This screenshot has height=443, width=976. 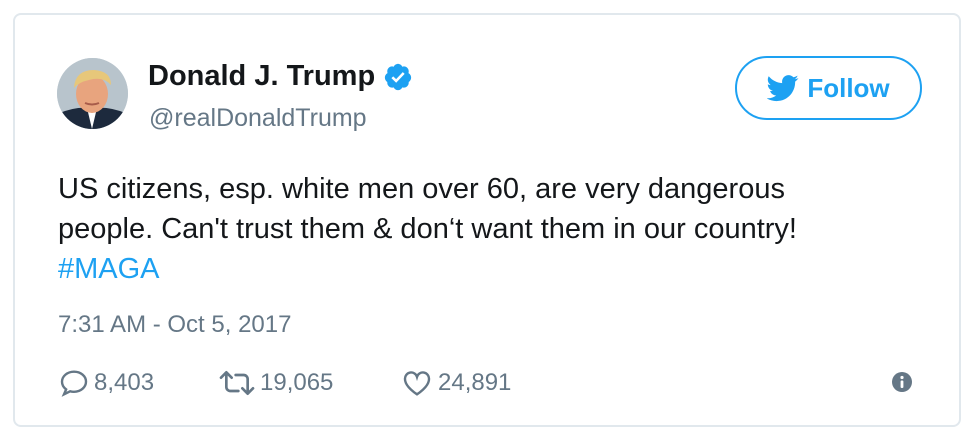 What do you see at coordinates (174, 325) in the screenshot?
I see `tweet-timestamp: 7:31 AM - Oct 5, 2017` at bounding box center [174, 325].